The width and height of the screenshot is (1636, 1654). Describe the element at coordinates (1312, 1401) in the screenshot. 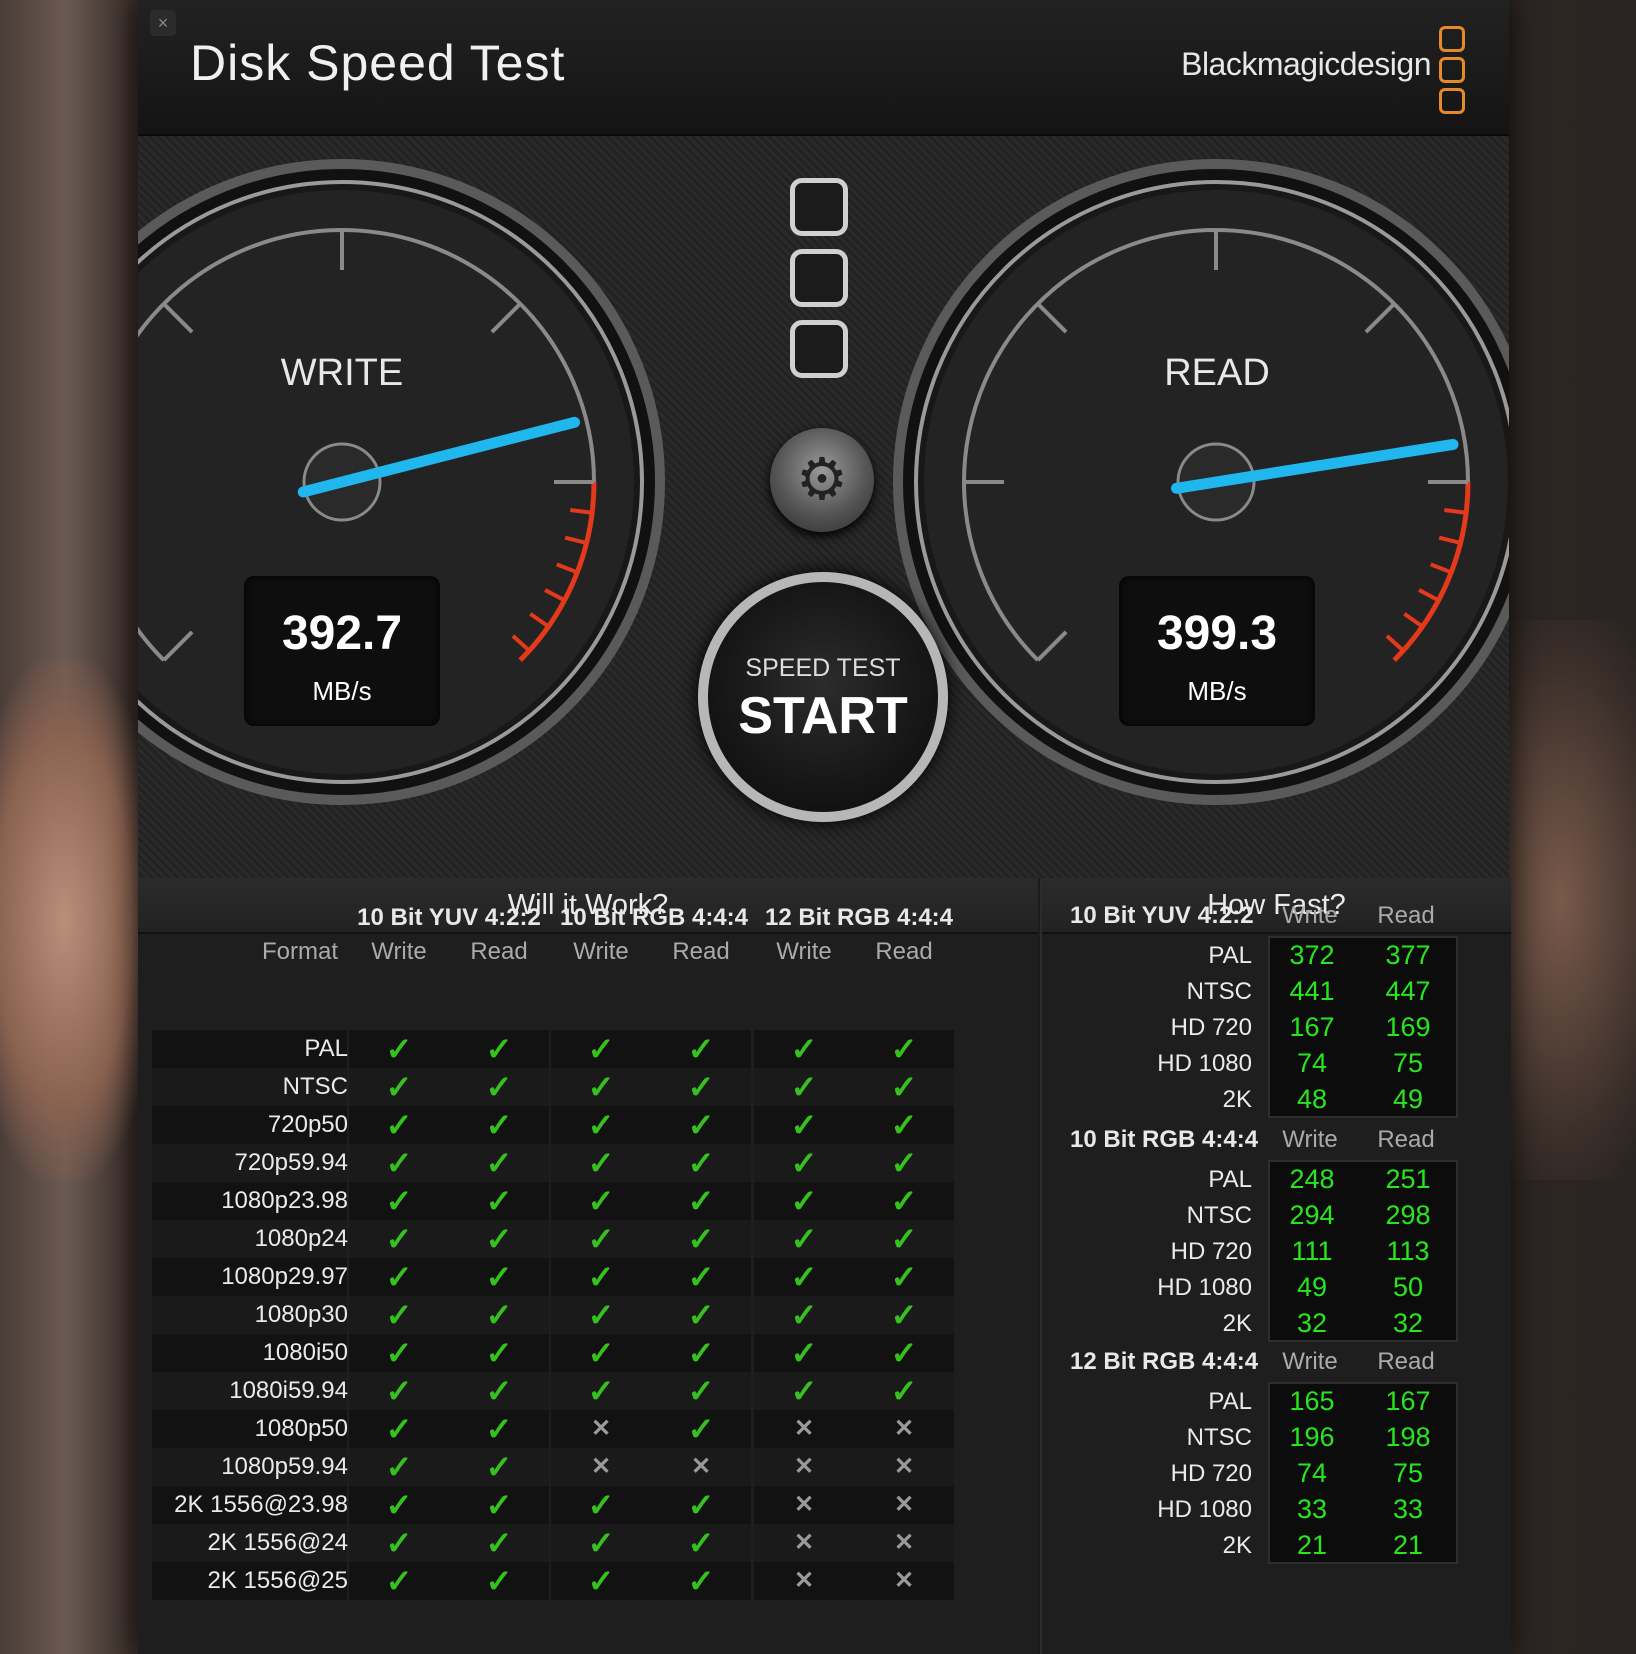

I see `how-fast-write-value: 165` at that location.